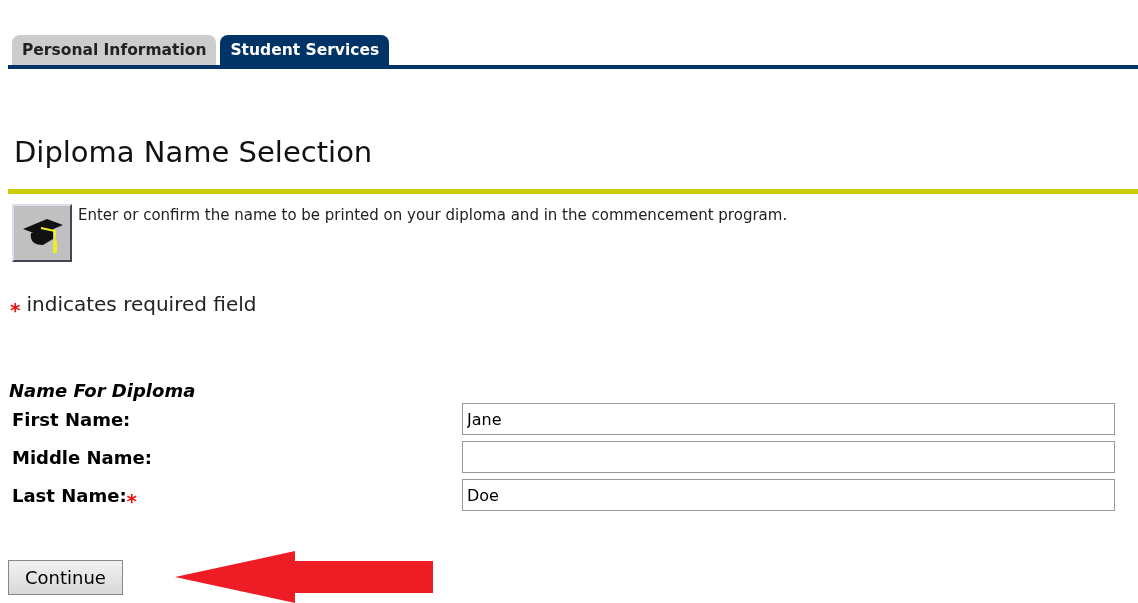 The image size is (1138, 603). Describe the element at coordinates (305, 50) in the screenshot. I see `tab: Student Services` at that location.